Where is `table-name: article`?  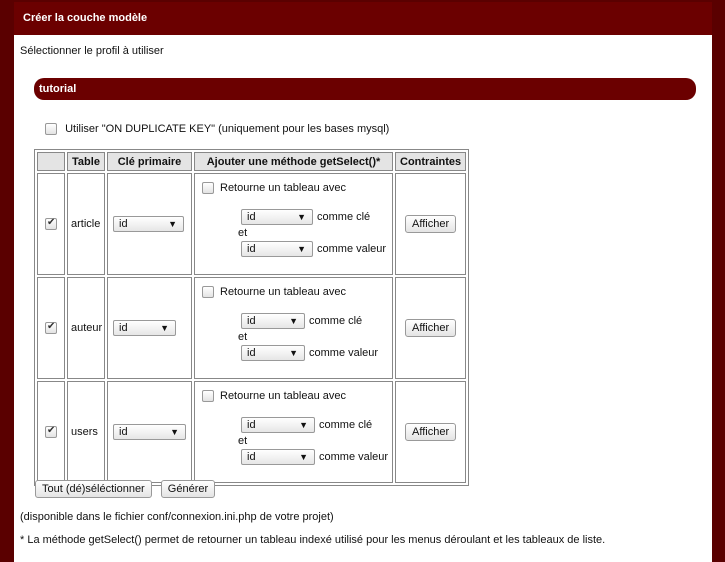
table-name: article is located at coordinates (86, 224).